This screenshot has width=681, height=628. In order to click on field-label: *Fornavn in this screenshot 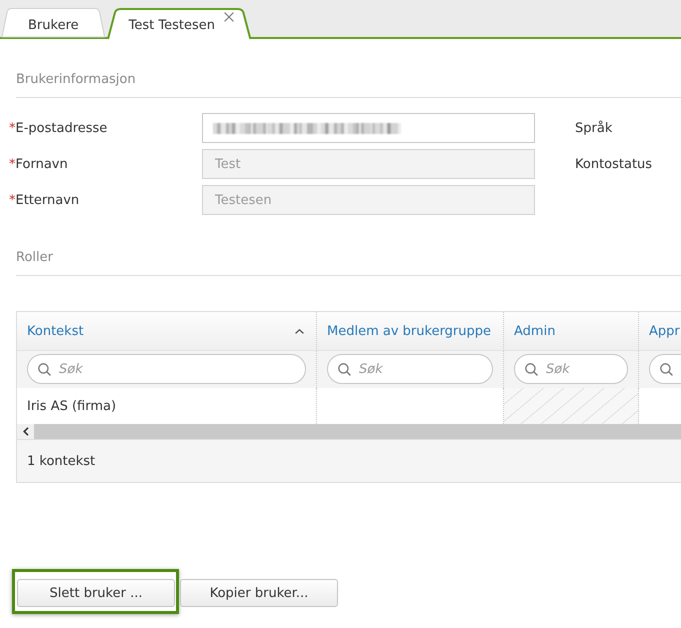, I will do `click(38, 165)`.